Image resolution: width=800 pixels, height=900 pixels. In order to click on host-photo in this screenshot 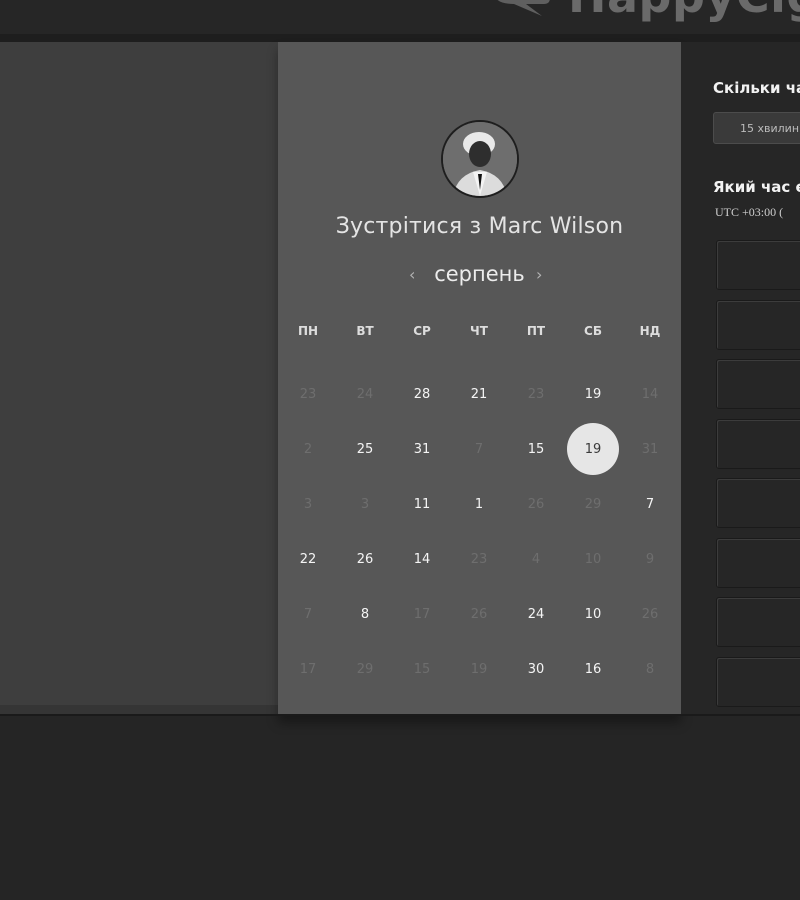, I will do `click(480, 159)`.